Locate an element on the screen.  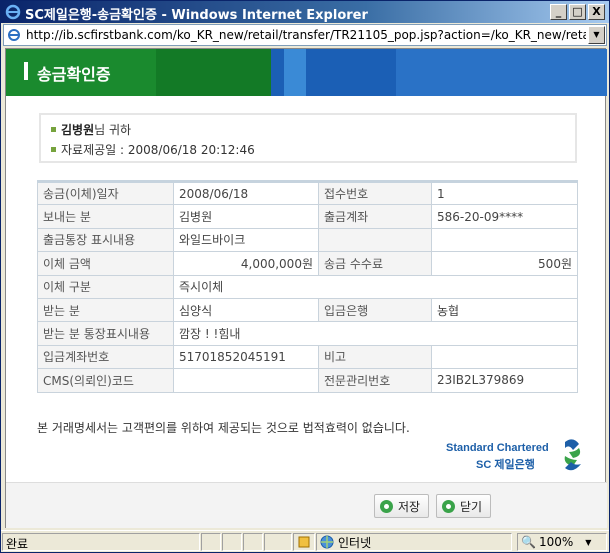
customer-name: 김병원 is located at coordinates (78, 129).